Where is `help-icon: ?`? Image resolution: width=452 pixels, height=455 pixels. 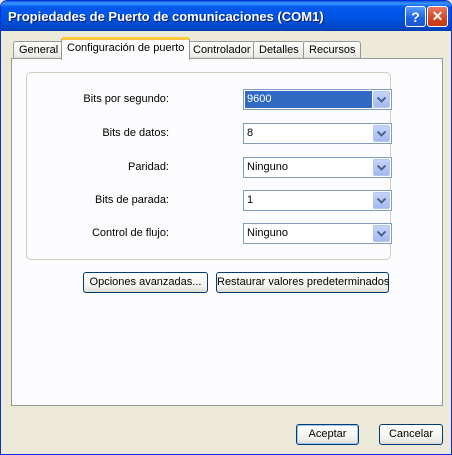 help-icon: ? is located at coordinates (415, 16).